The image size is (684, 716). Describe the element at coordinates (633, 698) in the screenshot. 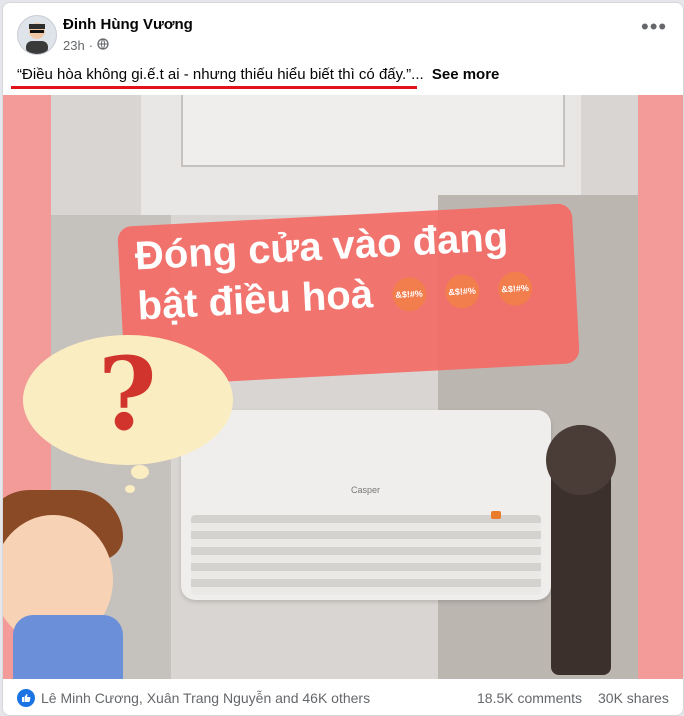

I see `shares-count: 30K shares` at that location.